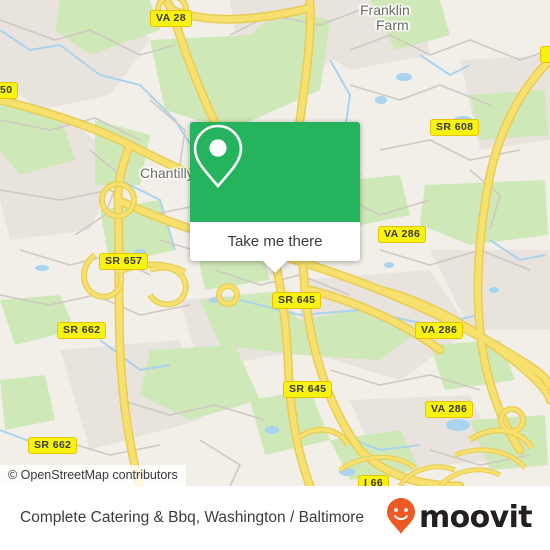  I want to click on road-shield: 50, so click(9, 90).